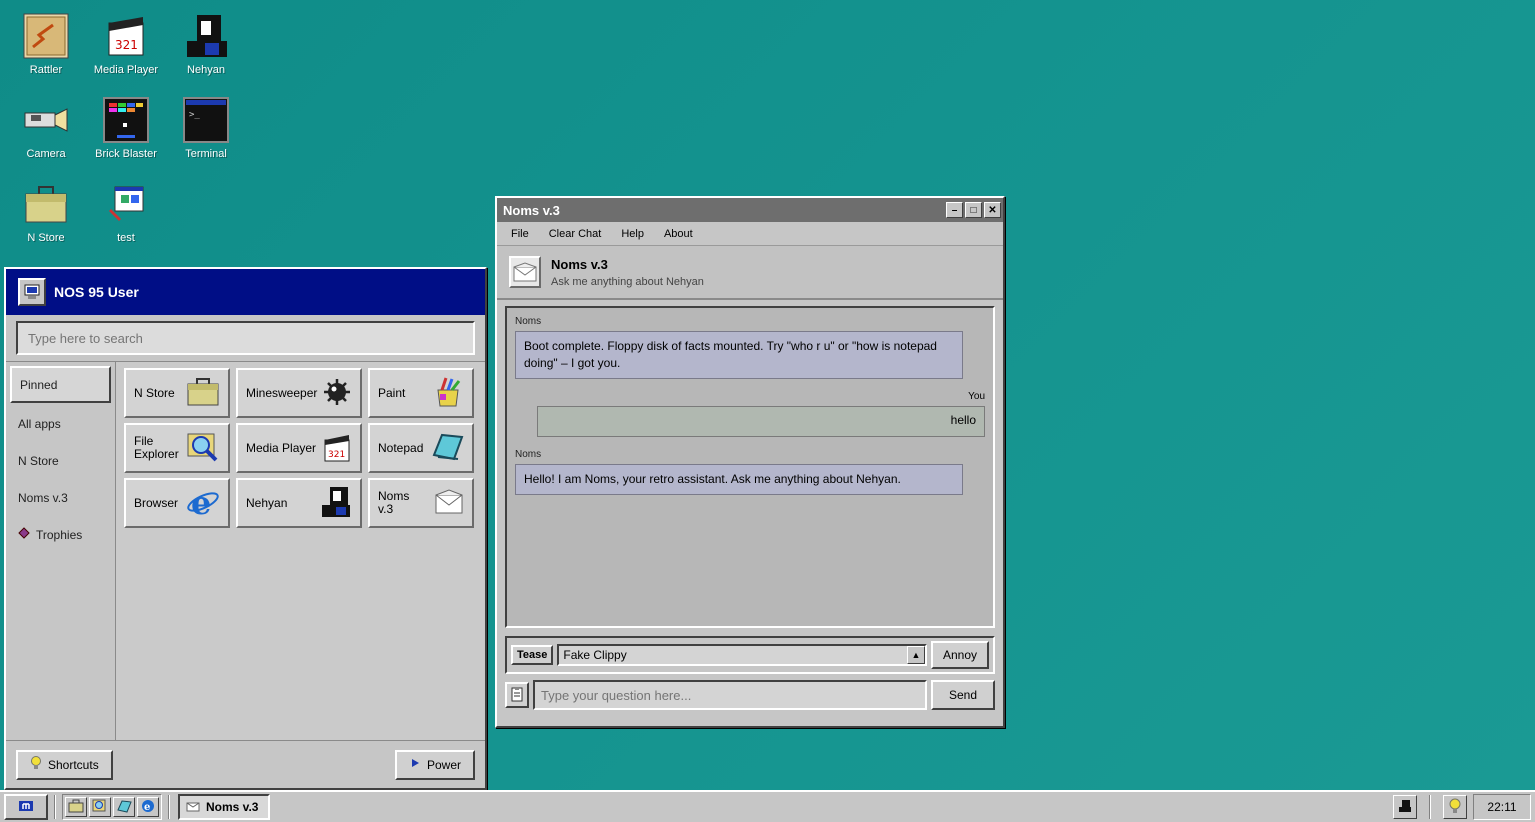  I want to click on desktop-icon-media-player: 321 Media Player, so click(126, 44).